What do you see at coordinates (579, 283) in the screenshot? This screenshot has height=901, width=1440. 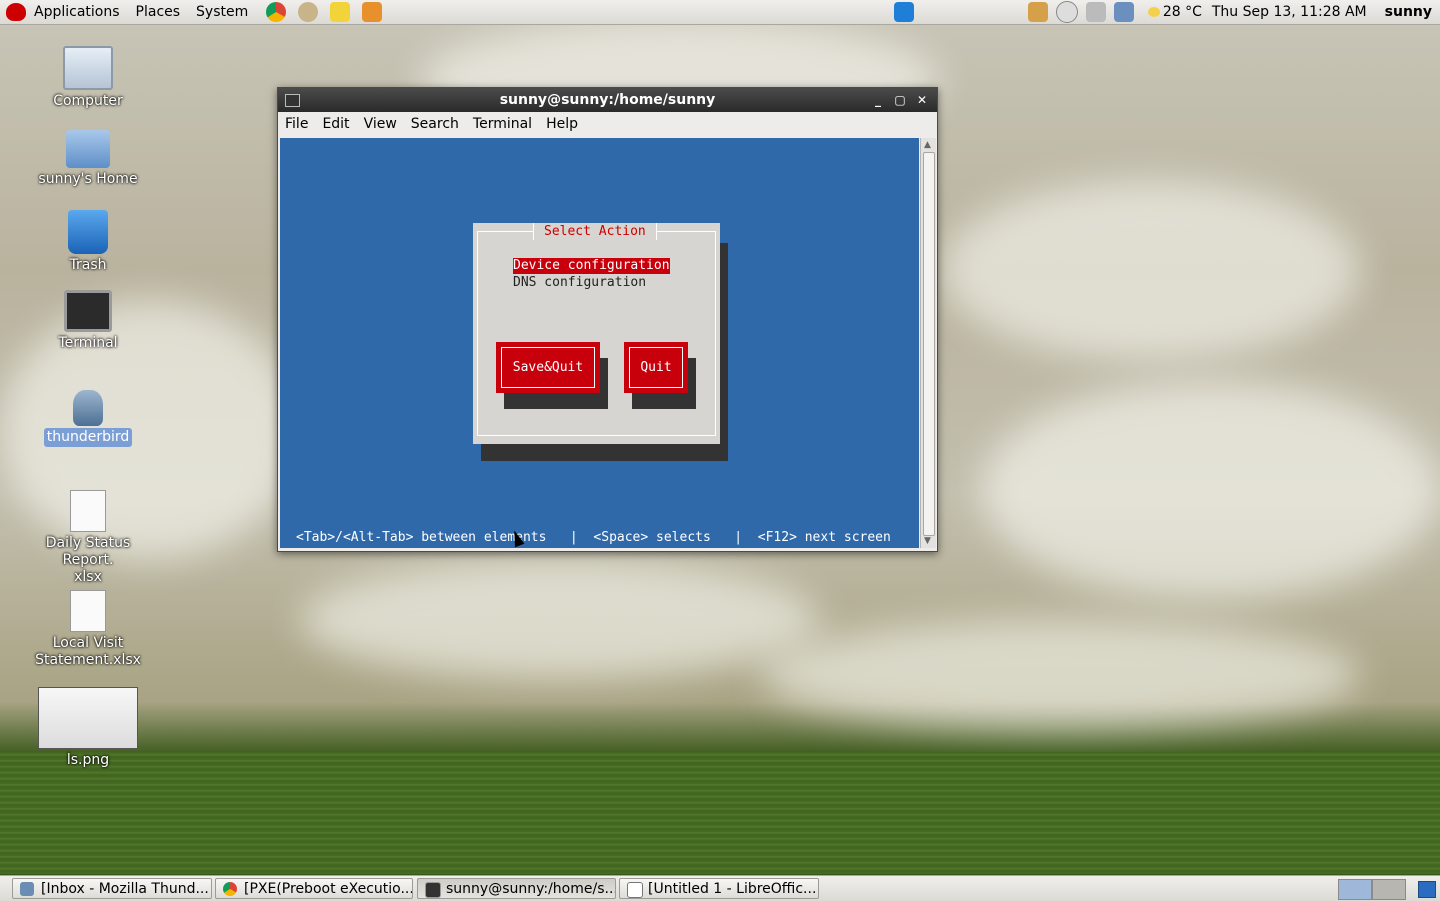 I see `option-dns-configuration: DNS configuration` at bounding box center [579, 283].